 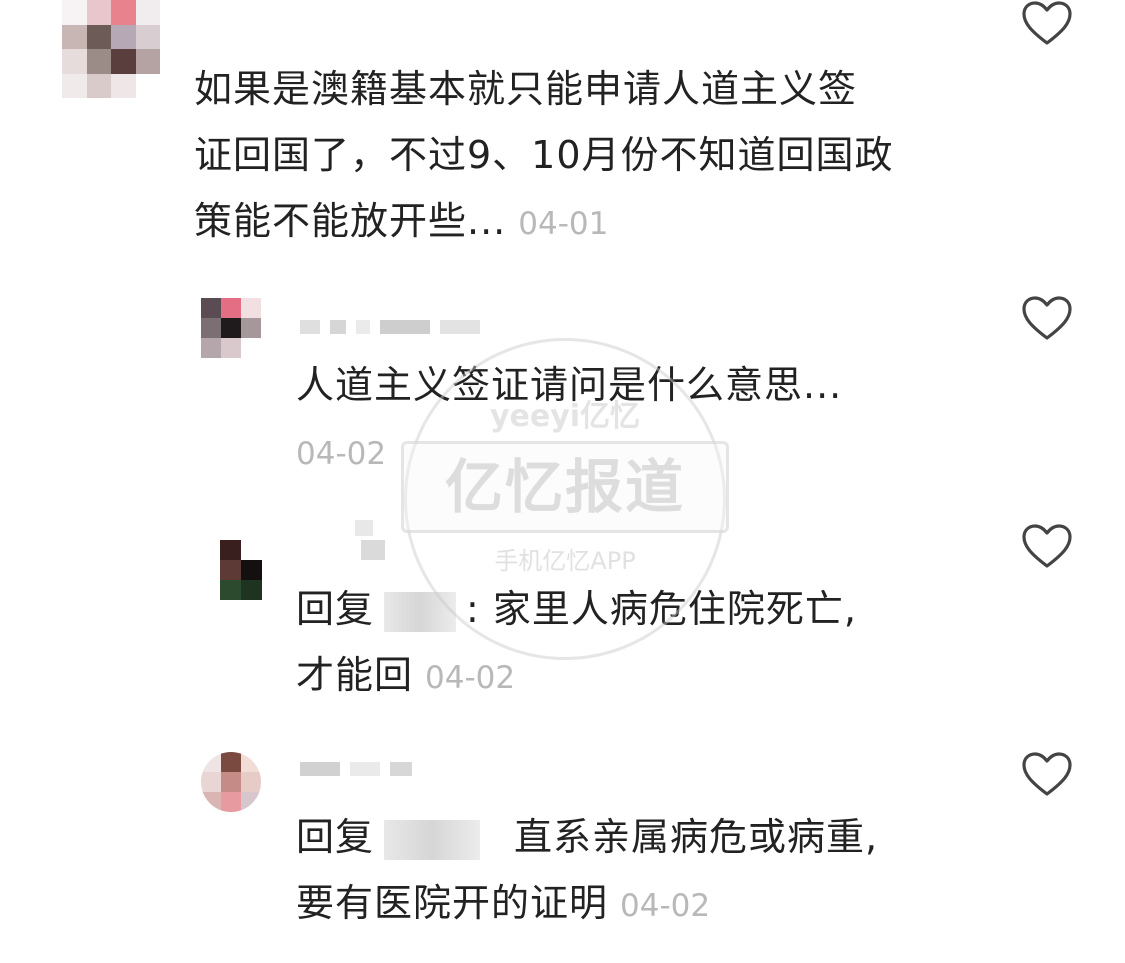 I want to click on comment-text: 回复 直系亲属病危或病重, 要有医院开的证明 04-02, so click(x=587, y=870).